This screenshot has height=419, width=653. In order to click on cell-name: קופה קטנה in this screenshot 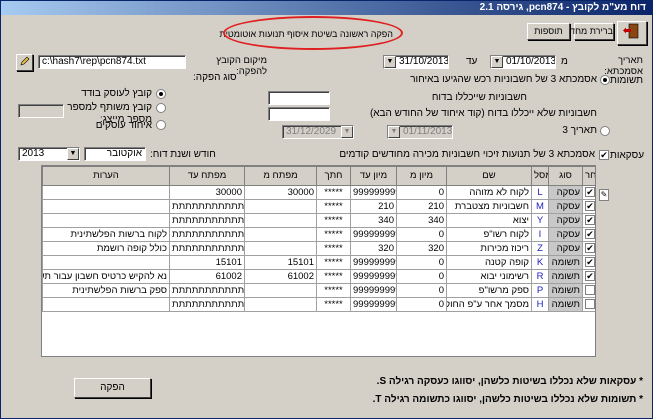, I will do `click(489, 262)`.